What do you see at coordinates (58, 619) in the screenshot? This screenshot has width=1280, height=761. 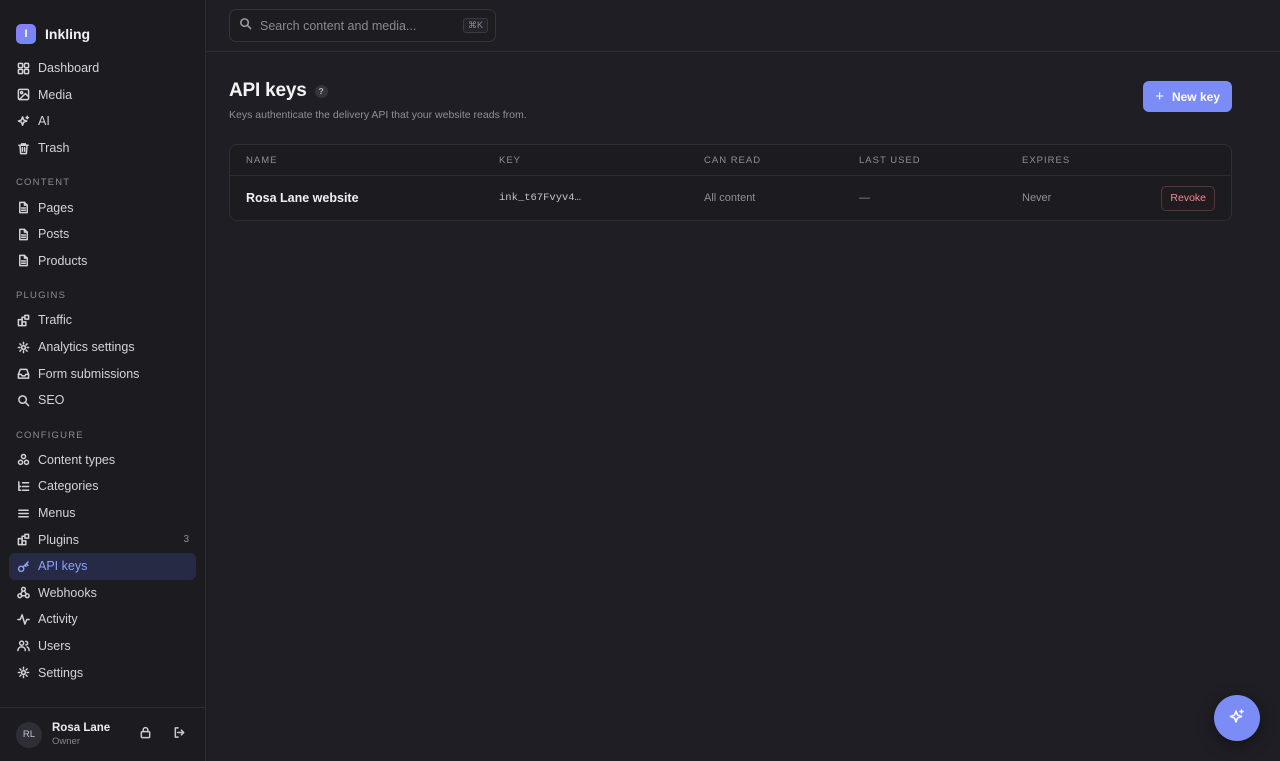 I see `sidebar-item-label: Activity` at bounding box center [58, 619].